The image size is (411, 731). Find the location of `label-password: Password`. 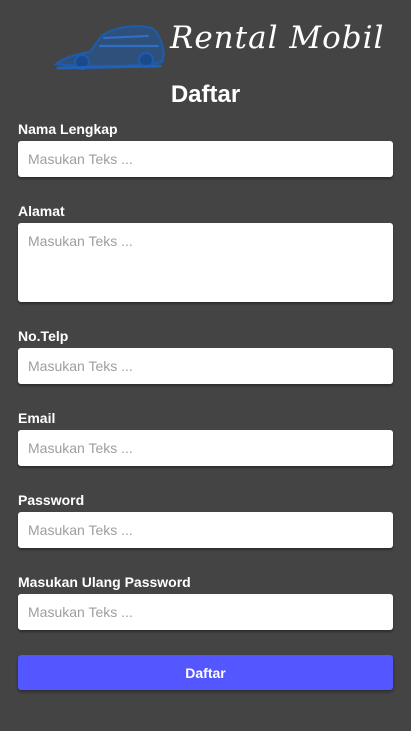

label-password: Password is located at coordinates (51, 500).